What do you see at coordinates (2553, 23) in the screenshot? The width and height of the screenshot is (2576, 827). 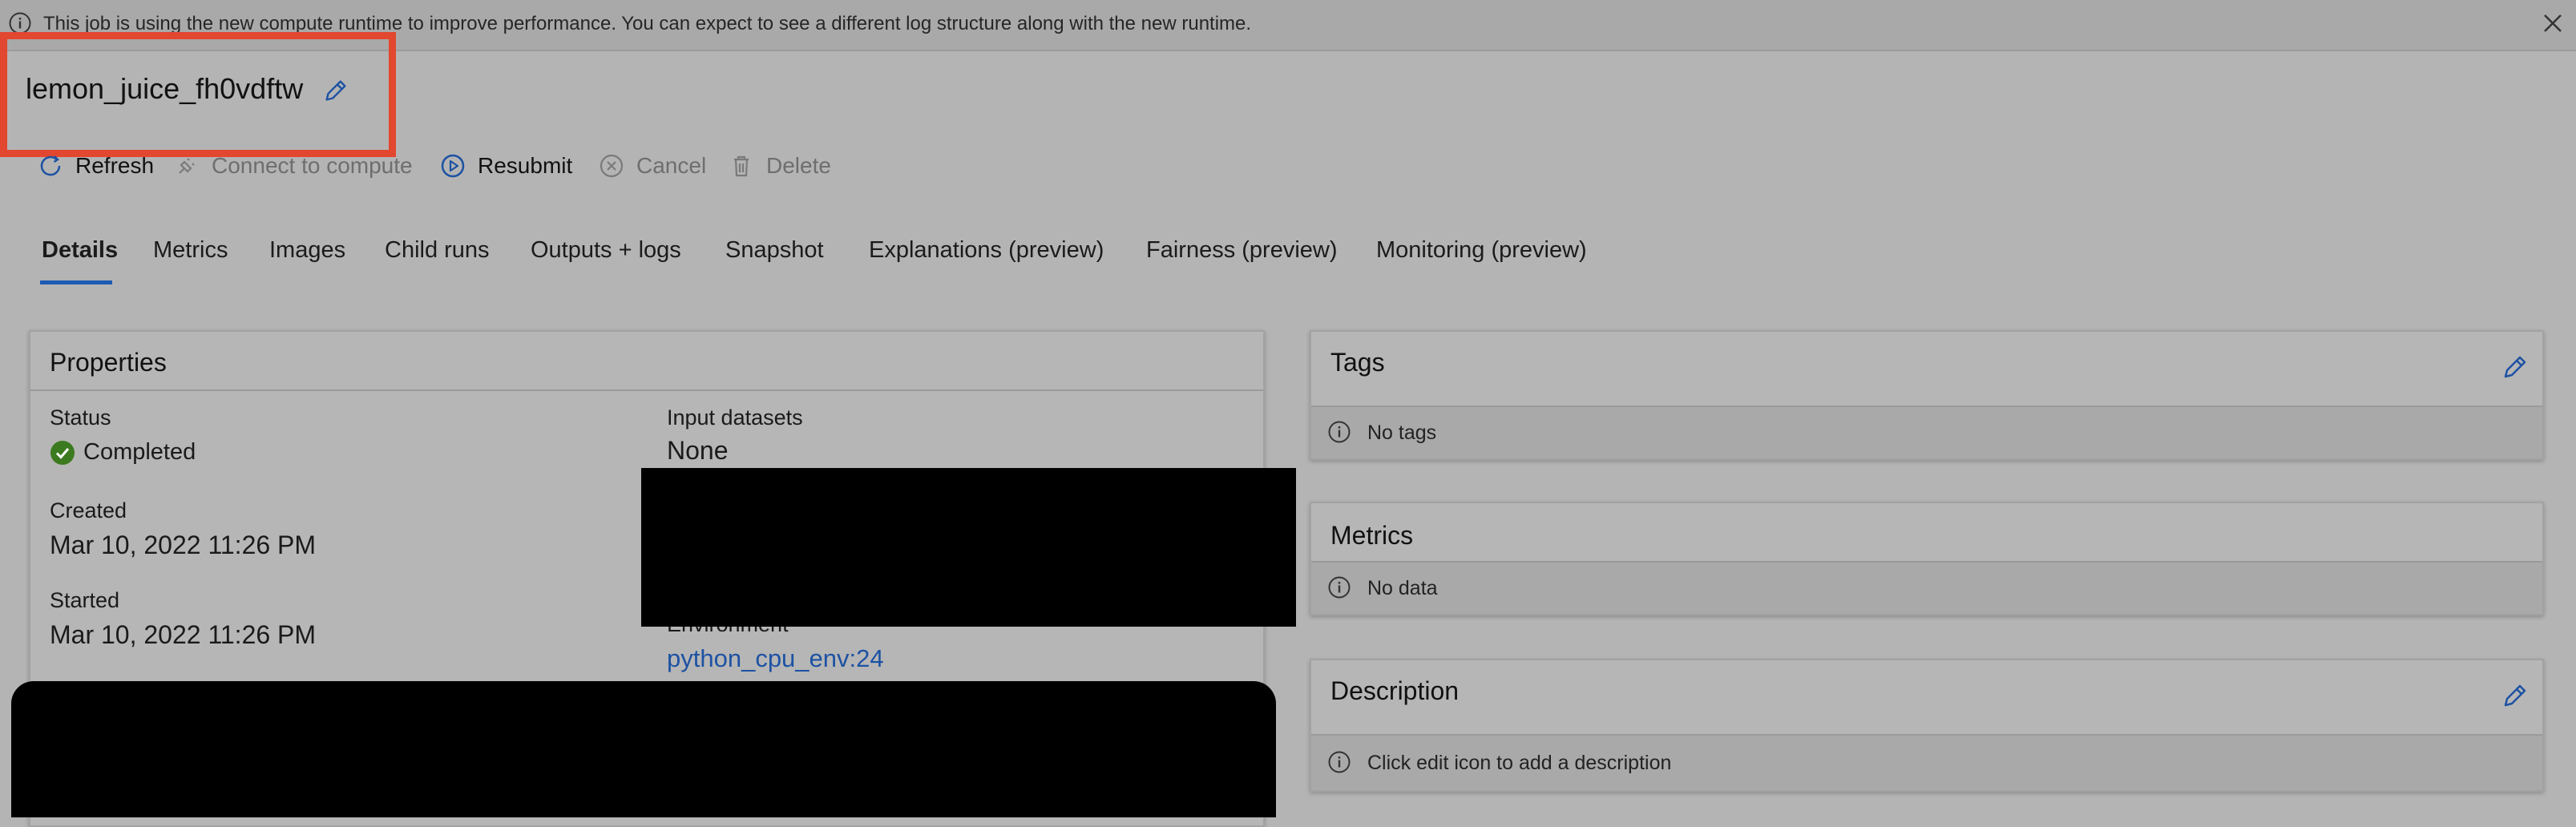 I see `close-icon` at bounding box center [2553, 23].